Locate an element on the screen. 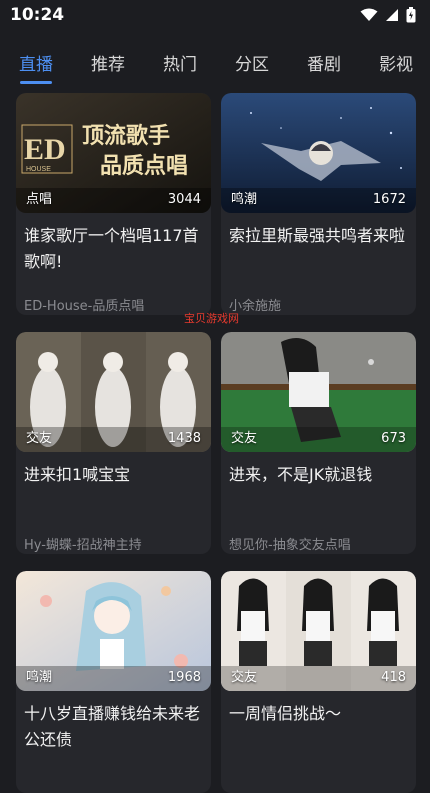  live-room-card: 鸣潮 1968 十八岁直播赚钱给未来老公还债 is located at coordinates (113, 682).